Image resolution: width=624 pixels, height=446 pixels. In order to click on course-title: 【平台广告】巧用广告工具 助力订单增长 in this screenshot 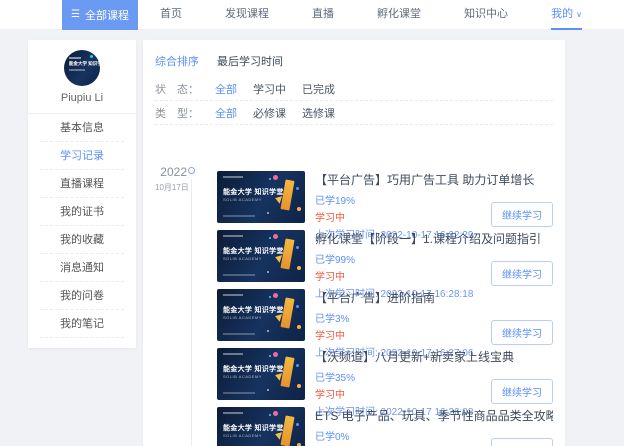, I will do `click(434, 179)`.